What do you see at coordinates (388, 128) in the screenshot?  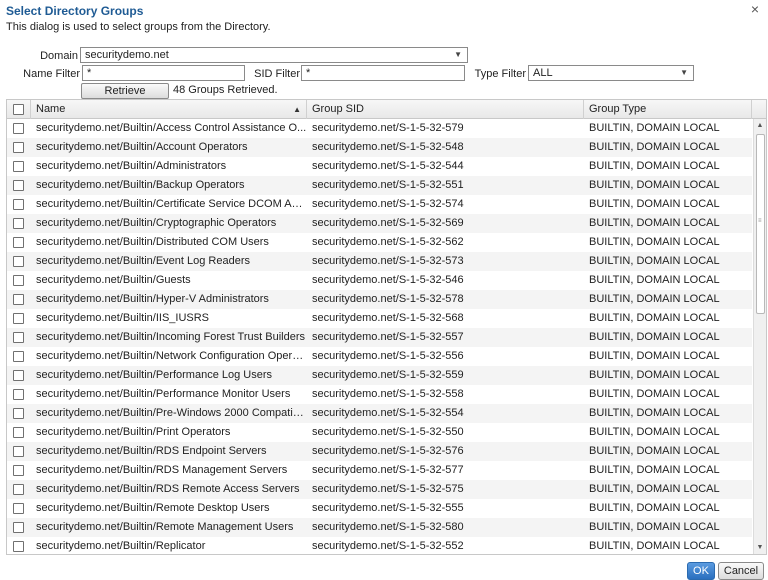 I see `group-sid-cell: securitydemo.net/S-1-5-32-579` at bounding box center [388, 128].